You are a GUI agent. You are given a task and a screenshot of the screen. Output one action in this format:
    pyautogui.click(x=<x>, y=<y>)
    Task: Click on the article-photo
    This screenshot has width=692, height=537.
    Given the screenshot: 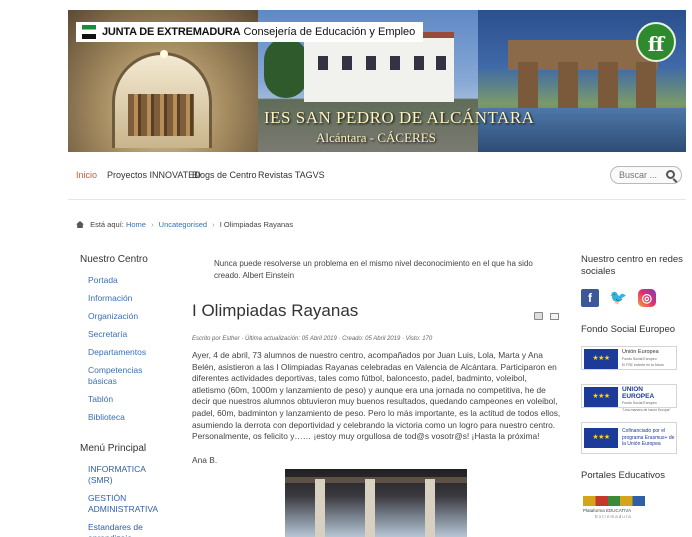 What is the action you would take?
    pyautogui.click(x=376, y=503)
    